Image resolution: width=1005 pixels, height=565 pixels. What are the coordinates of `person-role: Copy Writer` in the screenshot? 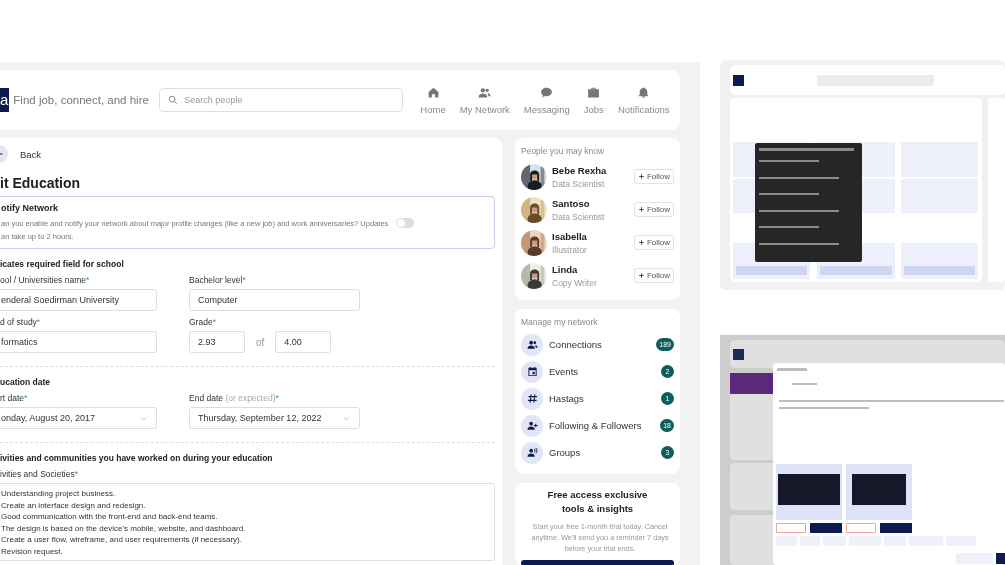 It's located at (575, 282).